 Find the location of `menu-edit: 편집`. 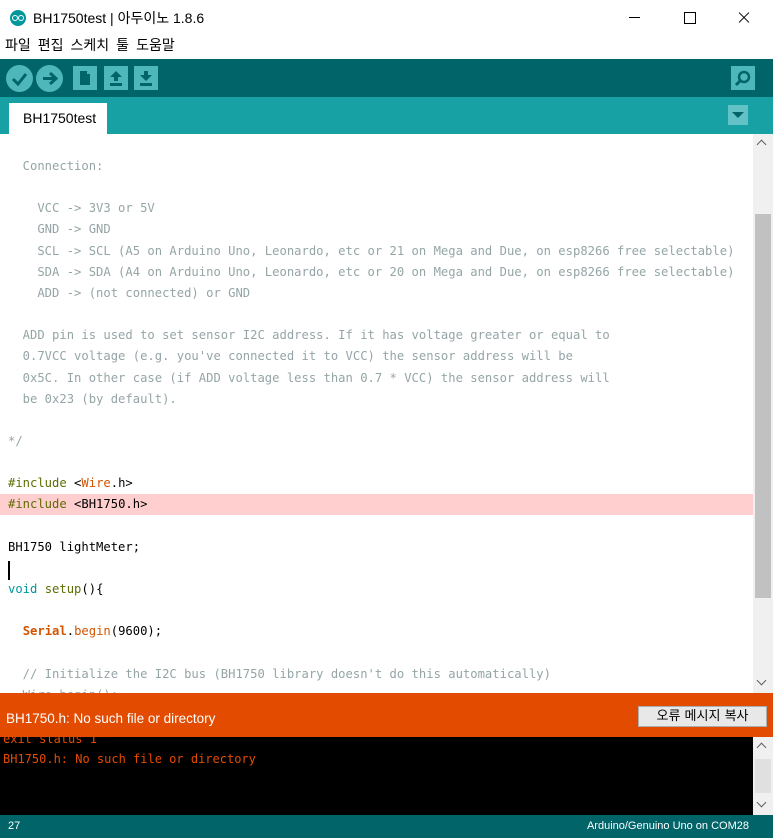

menu-edit: 편집 is located at coordinates (51, 47).